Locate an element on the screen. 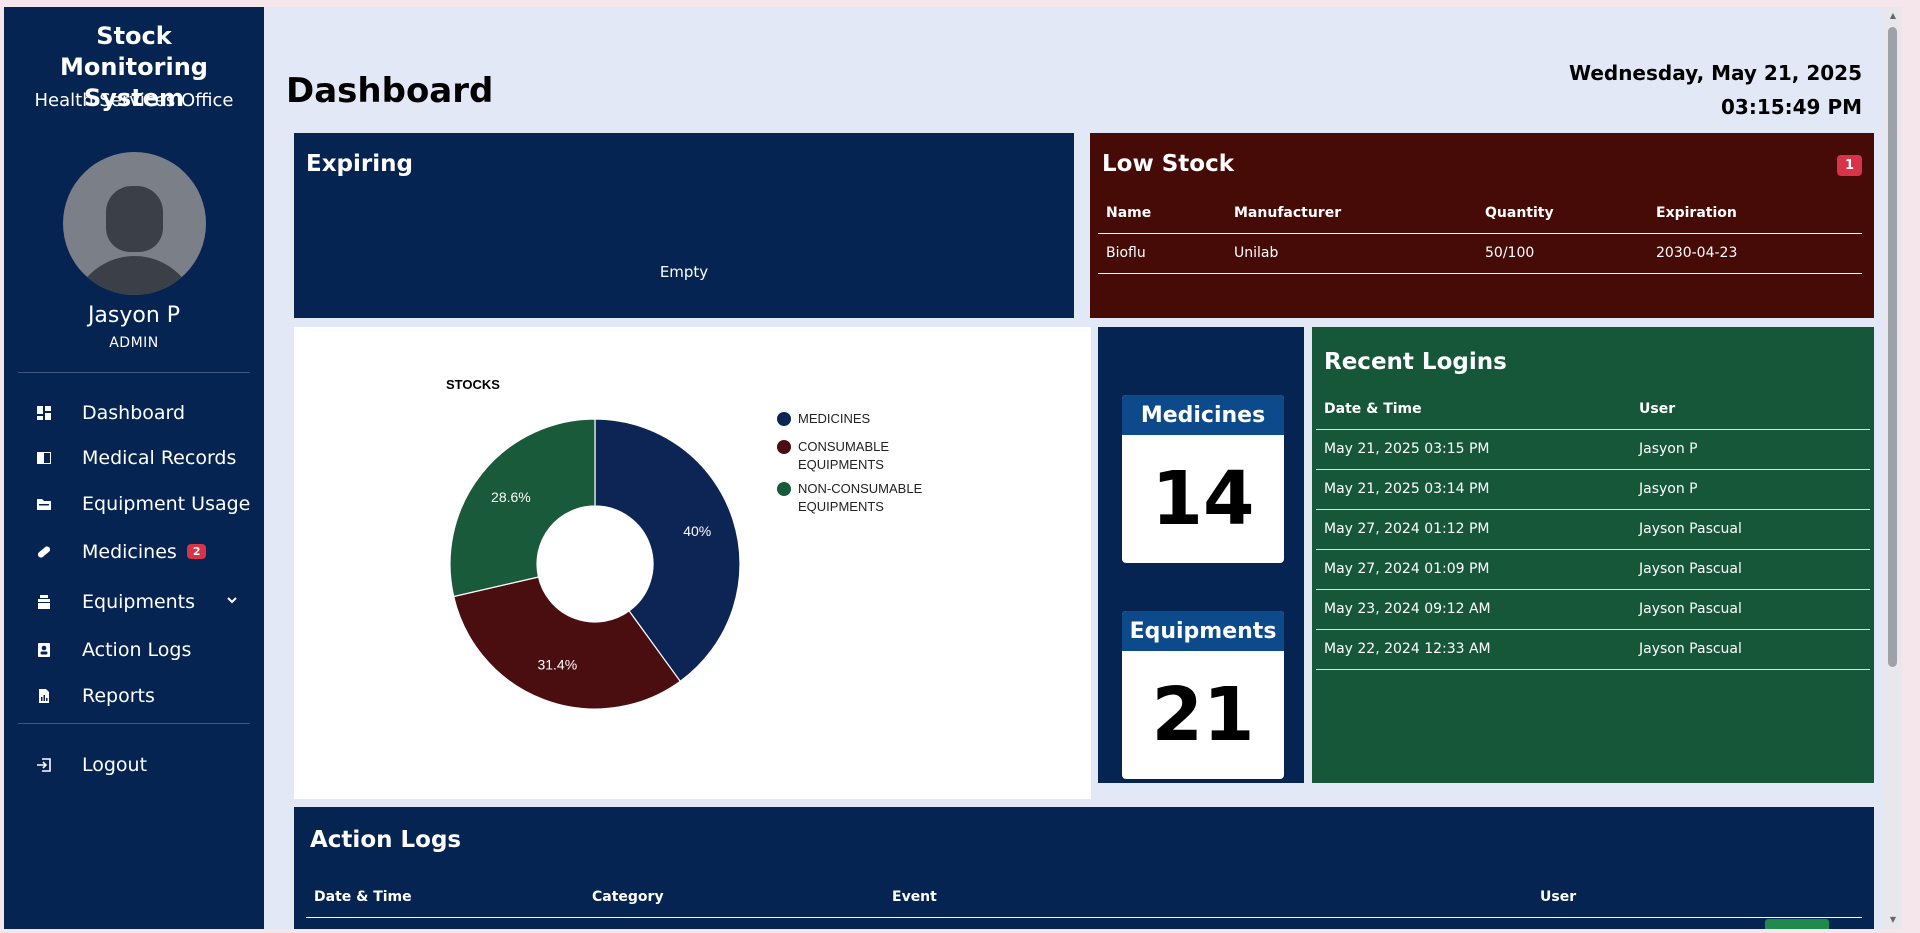 The image size is (1920, 933). table-row: Bioflu Unilab 50/100 2030-04-23 is located at coordinates (1480, 253).